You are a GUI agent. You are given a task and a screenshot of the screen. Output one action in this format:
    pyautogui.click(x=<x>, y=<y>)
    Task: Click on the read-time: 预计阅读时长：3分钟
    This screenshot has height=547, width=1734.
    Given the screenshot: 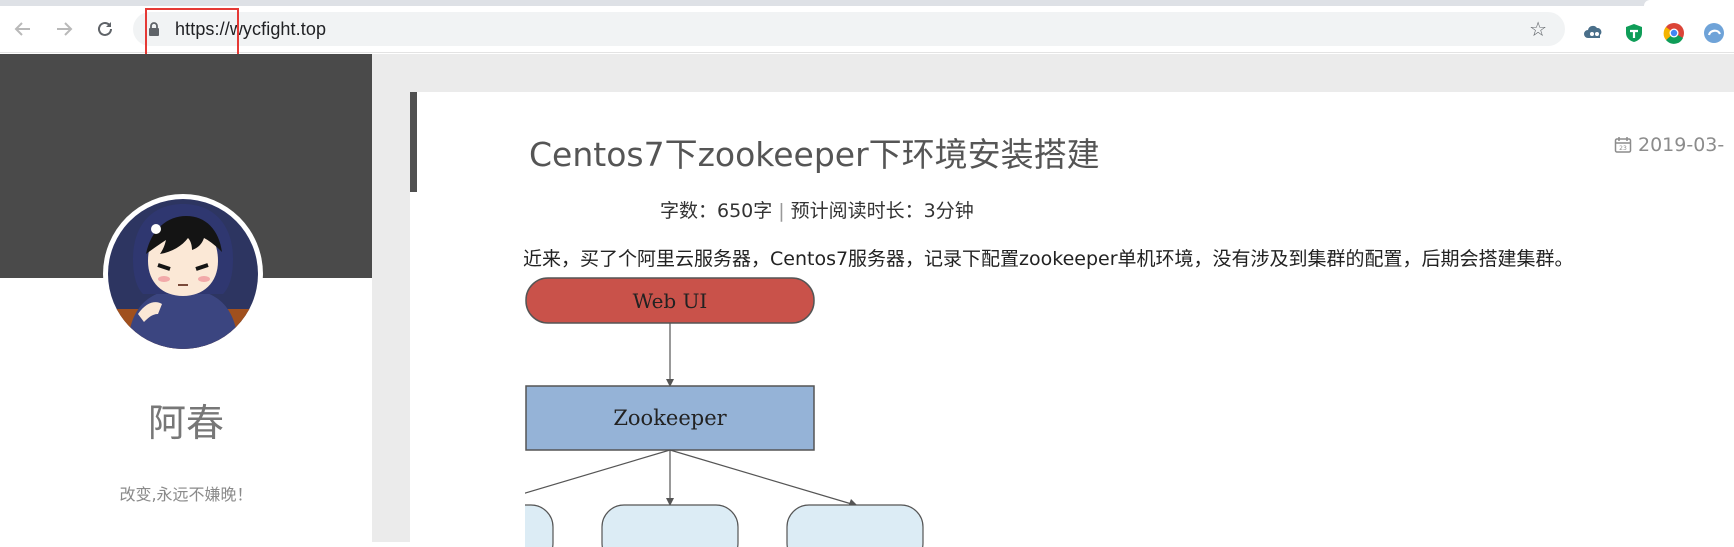 What is the action you would take?
    pyautogui.click(x=882, y=211)
    